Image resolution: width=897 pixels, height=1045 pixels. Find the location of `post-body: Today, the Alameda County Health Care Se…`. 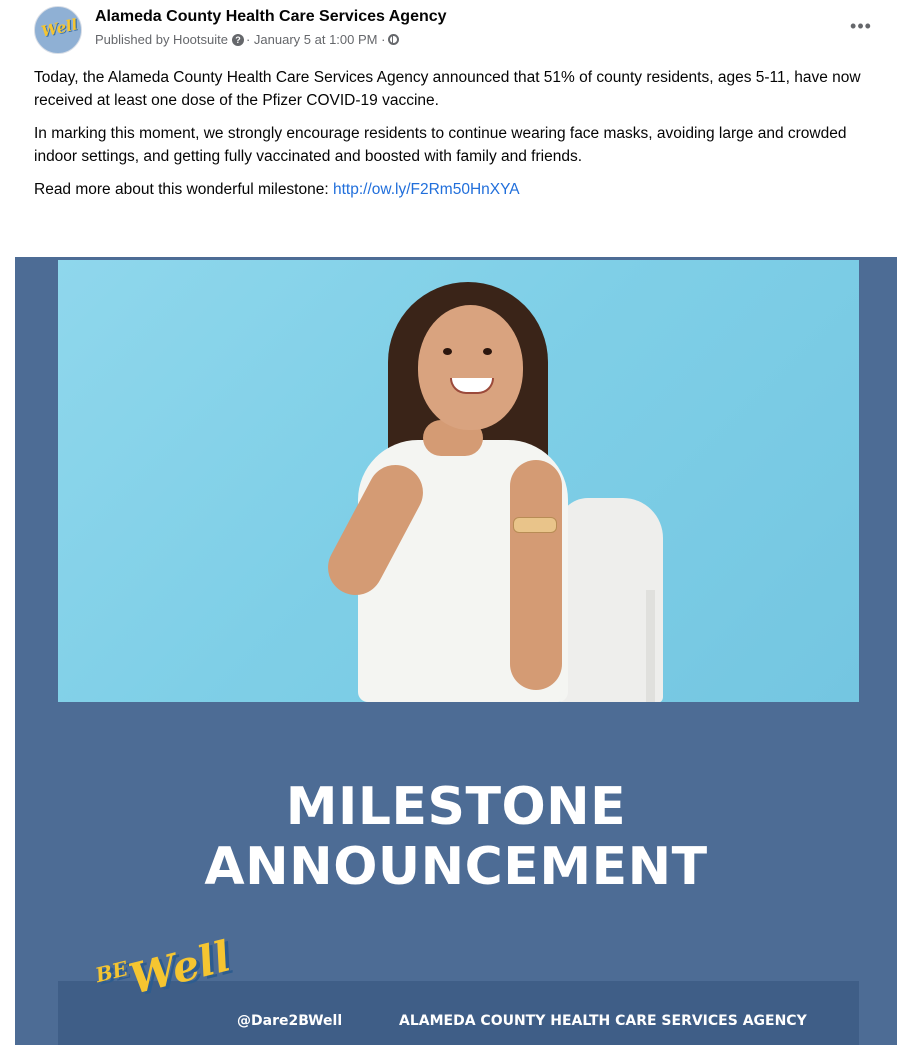

post-body: Today, the Alameda County Health Care Se… is located at coordinates (456, 138).